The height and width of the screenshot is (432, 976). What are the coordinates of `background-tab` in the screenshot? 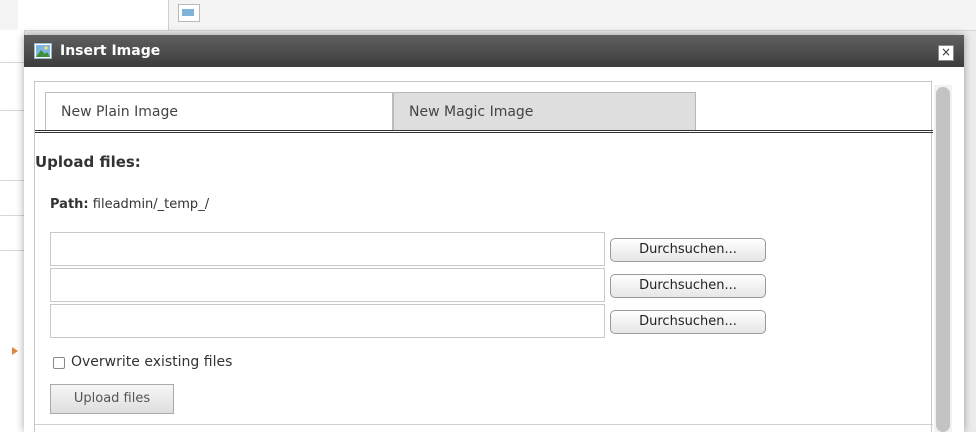 It's located at (93, 15).